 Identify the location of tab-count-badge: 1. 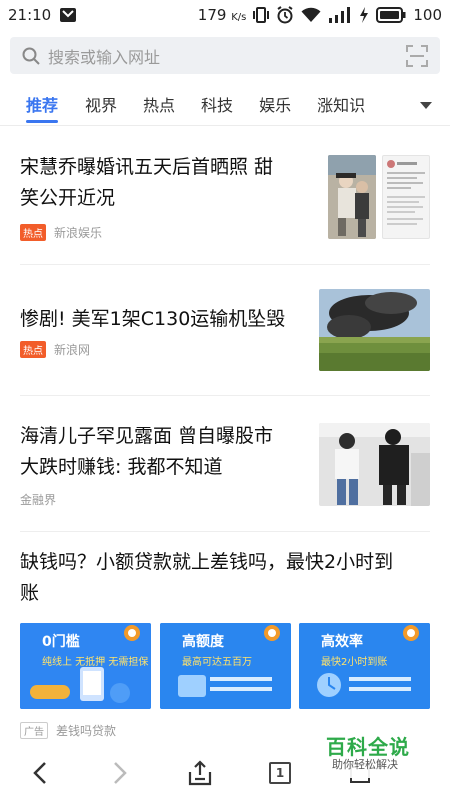
(280, 772).